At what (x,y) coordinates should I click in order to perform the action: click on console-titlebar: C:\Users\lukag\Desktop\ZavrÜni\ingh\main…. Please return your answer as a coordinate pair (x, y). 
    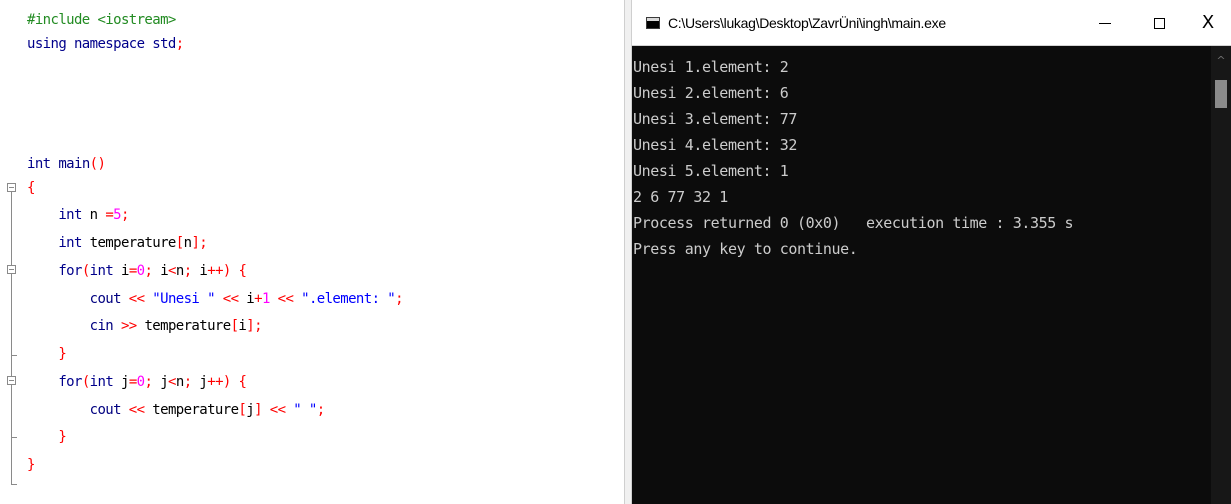
    Looking at the image, I should click on (931, 23).